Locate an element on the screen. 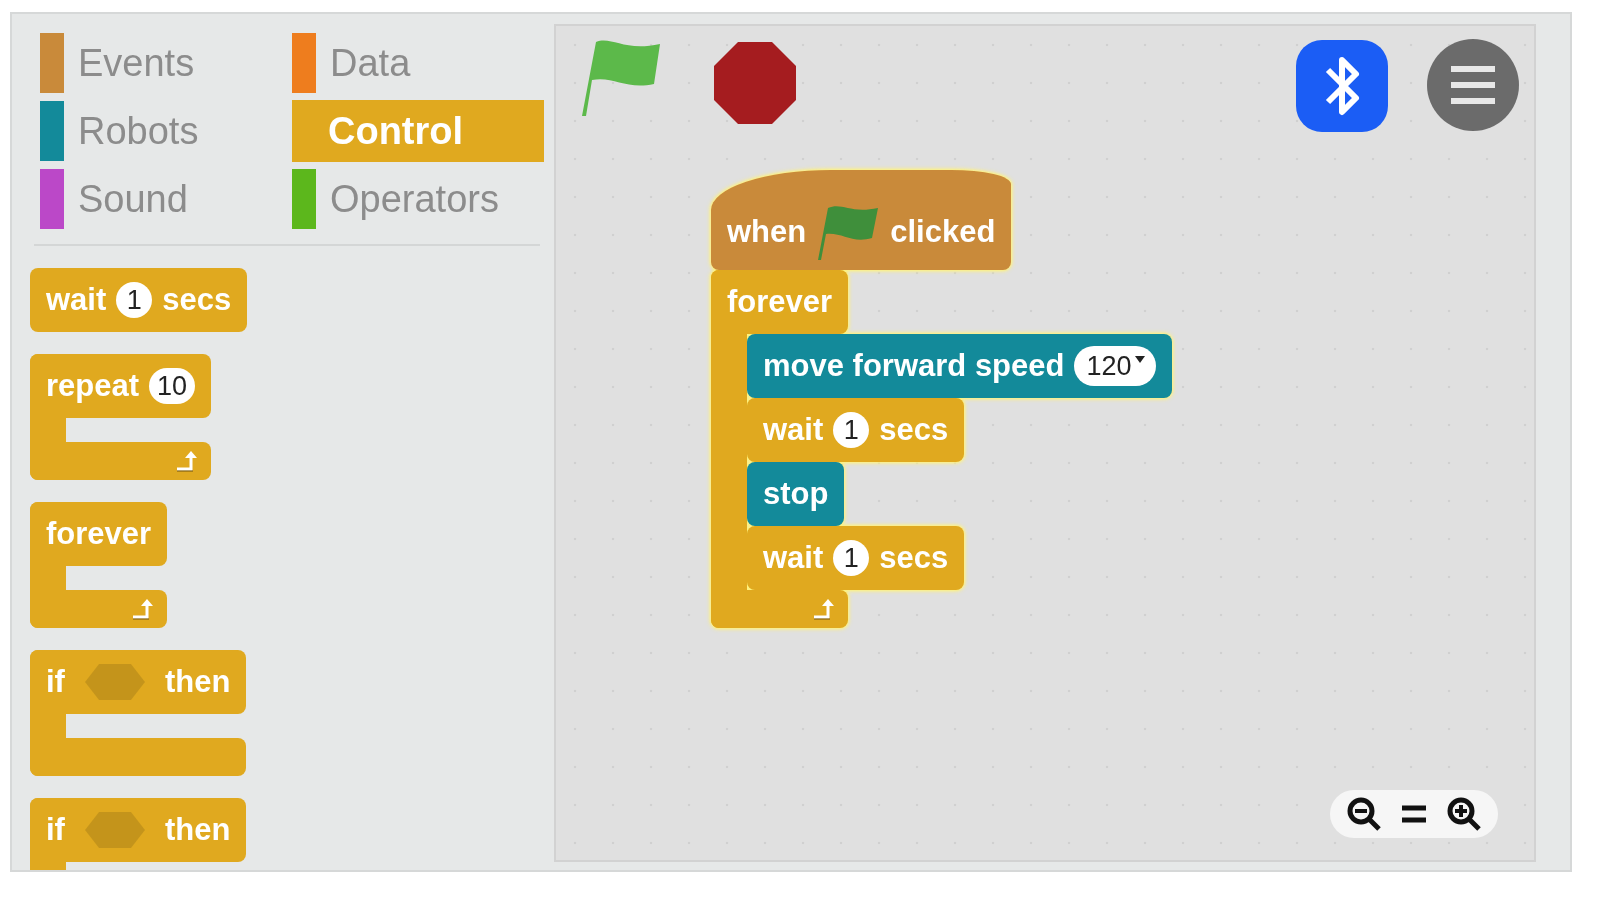 The image size is (1600, 900). block-label: repeat is located at coordinates (93, 385).